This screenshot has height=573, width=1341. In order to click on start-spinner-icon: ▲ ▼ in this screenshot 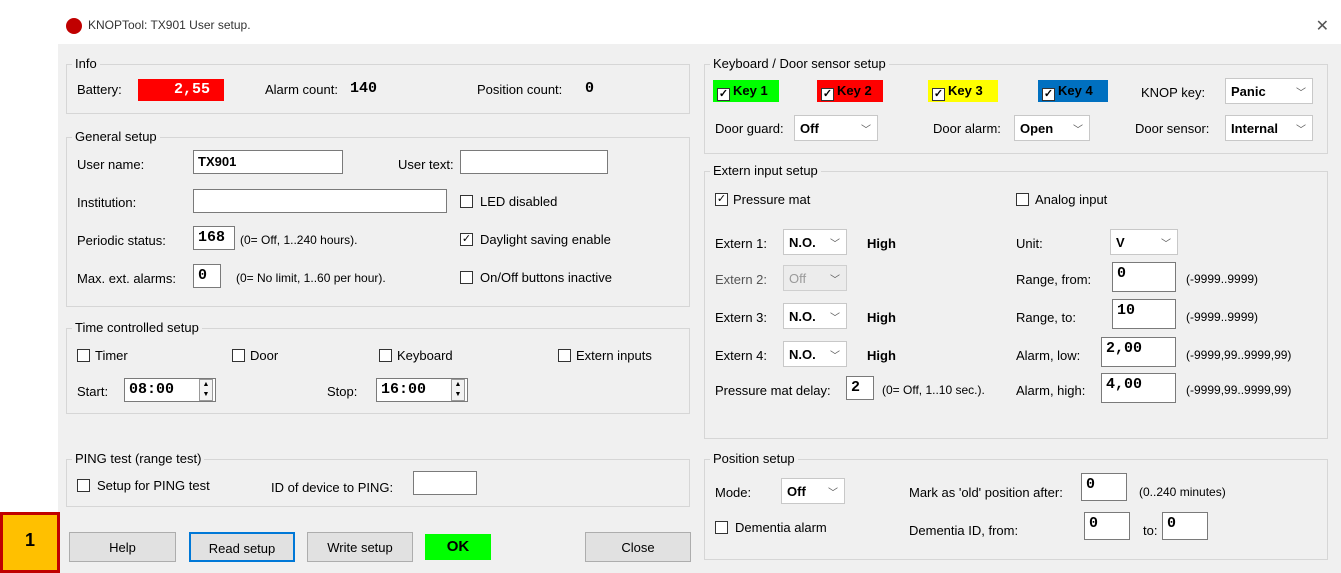, I will do `click(206, 390)`.